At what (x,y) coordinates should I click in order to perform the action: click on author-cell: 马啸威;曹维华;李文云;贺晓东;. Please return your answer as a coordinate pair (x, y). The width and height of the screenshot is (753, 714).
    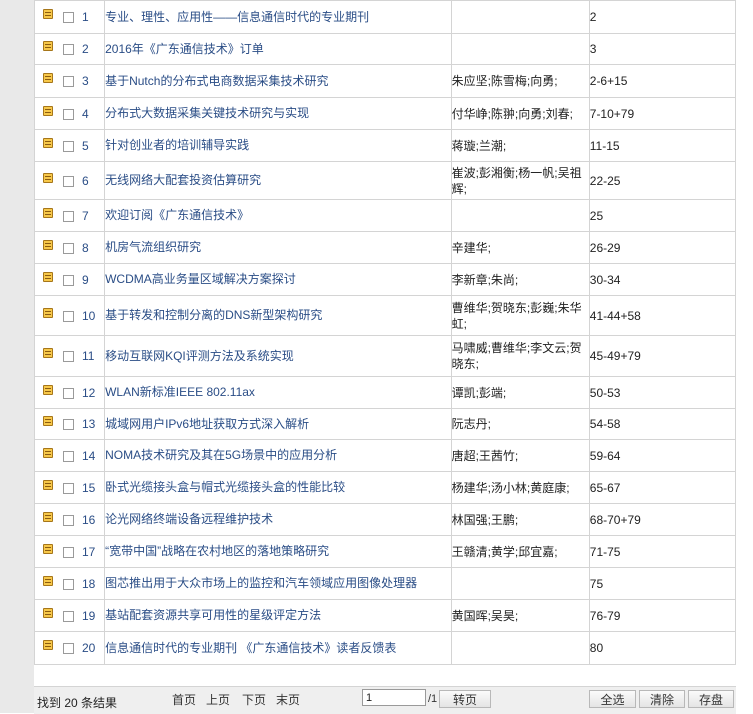
    Looking at the image, I should click on (520, 356).